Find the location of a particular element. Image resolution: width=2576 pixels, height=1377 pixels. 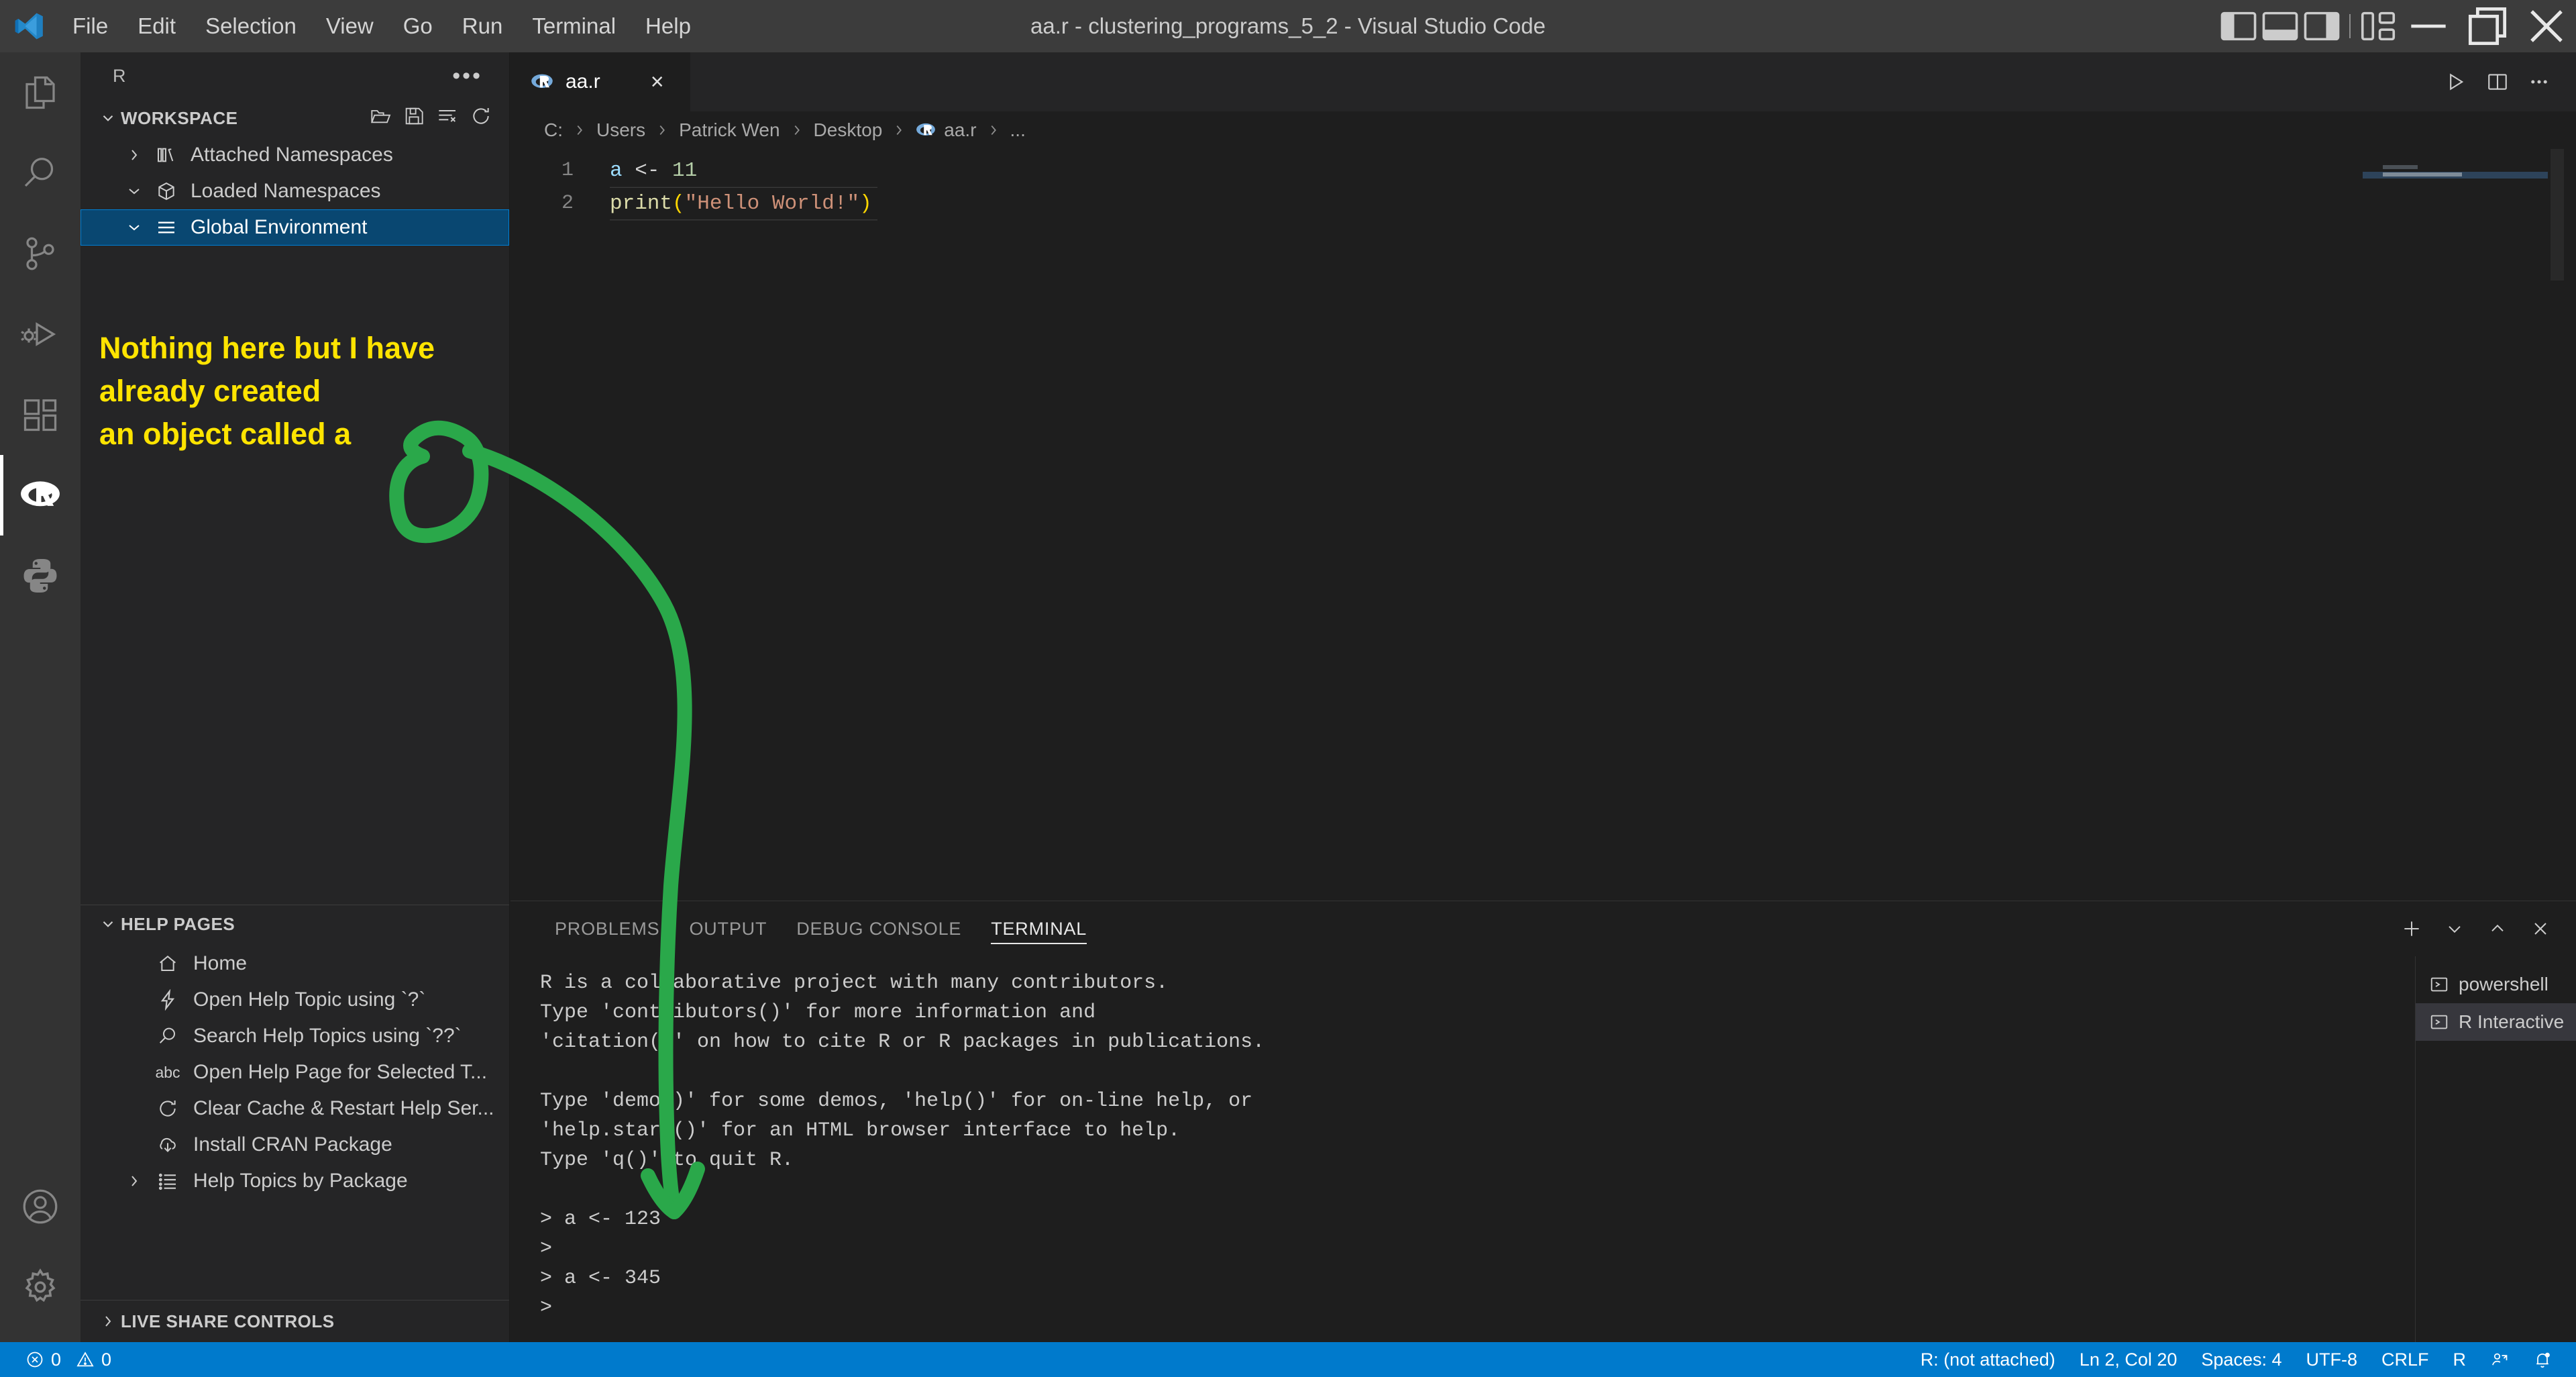

status-indentation: Spaces: 4 is located at coordinates (2241, 1359).